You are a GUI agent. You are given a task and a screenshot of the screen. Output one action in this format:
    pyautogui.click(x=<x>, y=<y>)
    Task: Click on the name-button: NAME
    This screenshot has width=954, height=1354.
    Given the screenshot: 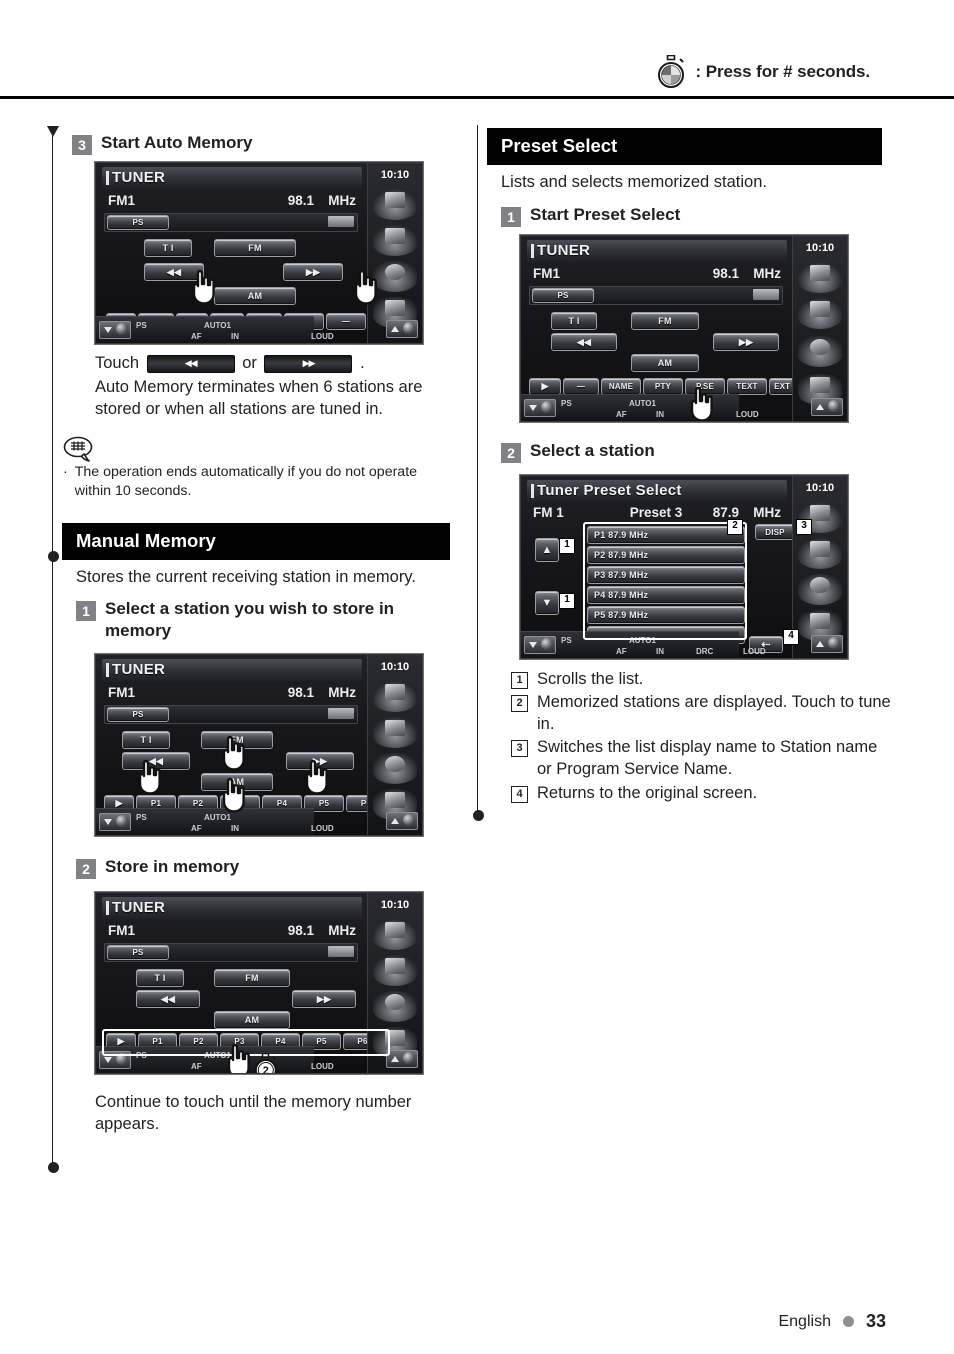 What is the action you would take?
    pyautogui.click(x=621, y=386)
    